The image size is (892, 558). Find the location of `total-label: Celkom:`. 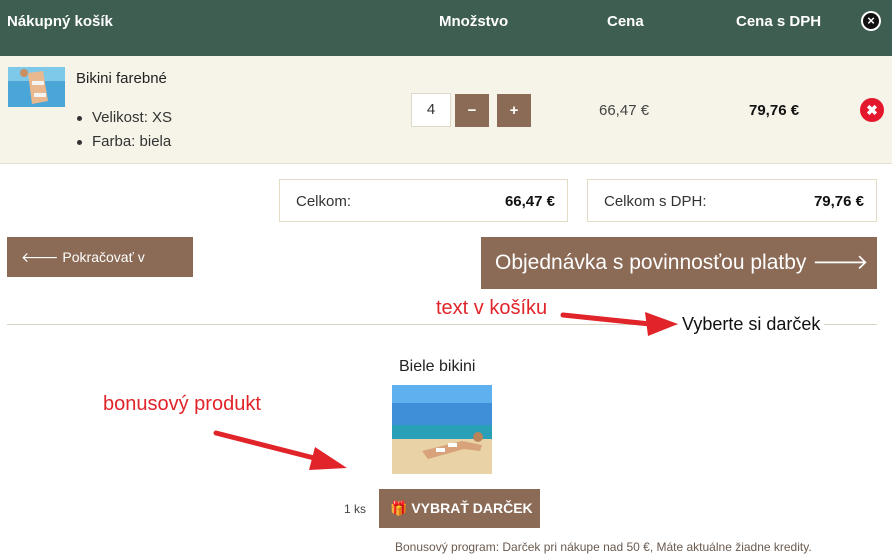

total-label: Celkom: is located at coordinates (324, 201).